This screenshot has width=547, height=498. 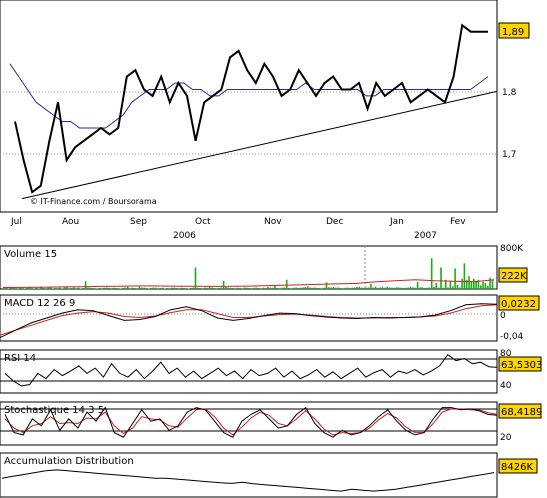 I want to click on stochastic-last-value: 68,4189, so click(x=521, y=412).